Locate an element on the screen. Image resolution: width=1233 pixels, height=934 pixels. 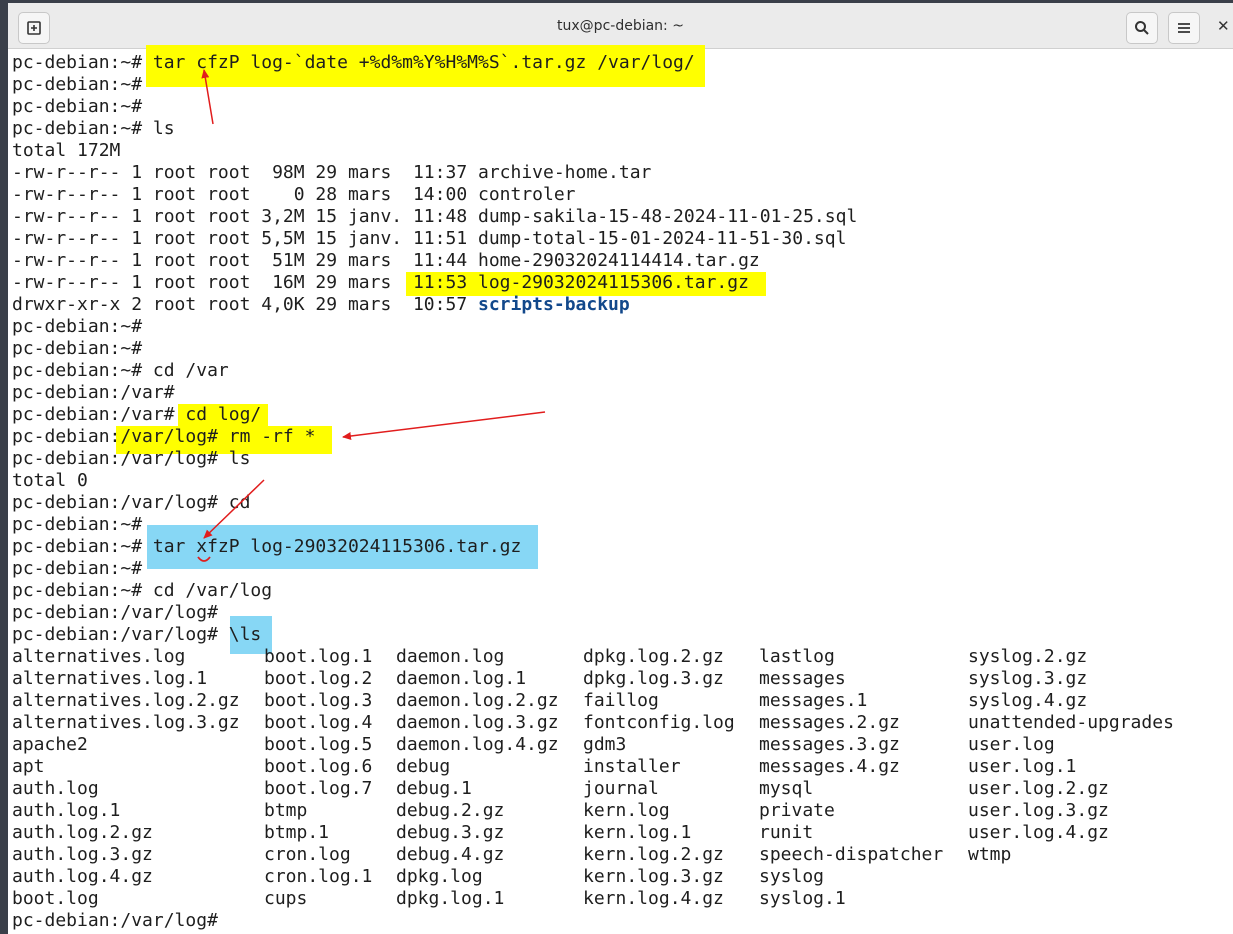
log-file-entry: alternatives.log is located at coordinates (99, 656).